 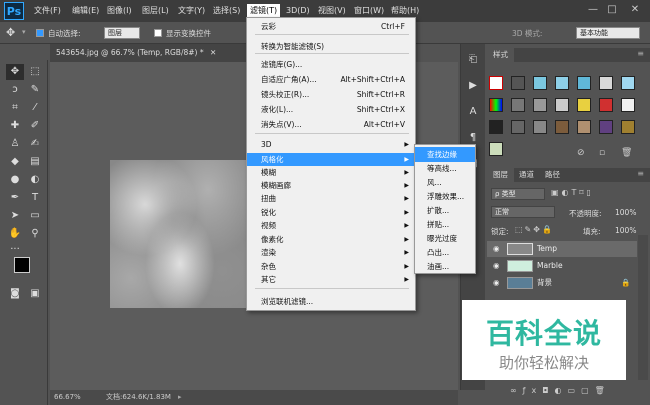 I want to click on menu-layer: 图层(L), so click(x=155, y=11).